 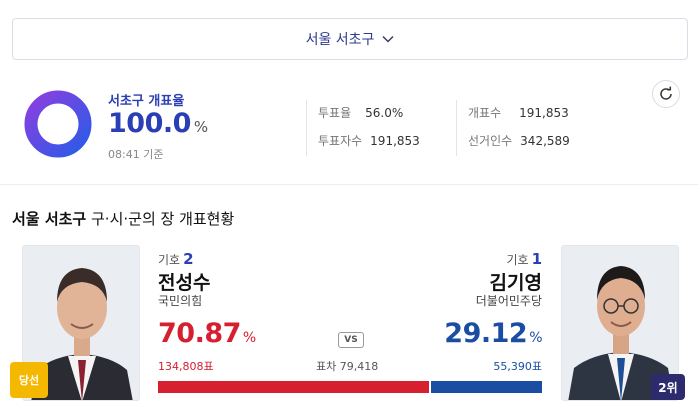 I want to click on vs-label: VS, so click(x=351, y=340).